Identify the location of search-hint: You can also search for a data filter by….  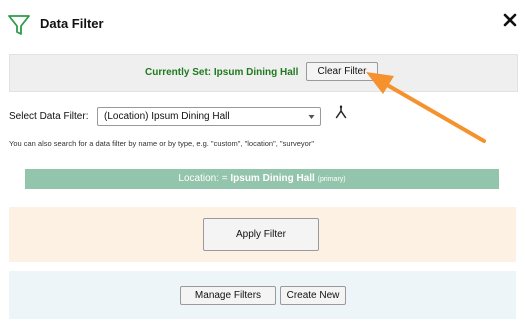
(162, 143).